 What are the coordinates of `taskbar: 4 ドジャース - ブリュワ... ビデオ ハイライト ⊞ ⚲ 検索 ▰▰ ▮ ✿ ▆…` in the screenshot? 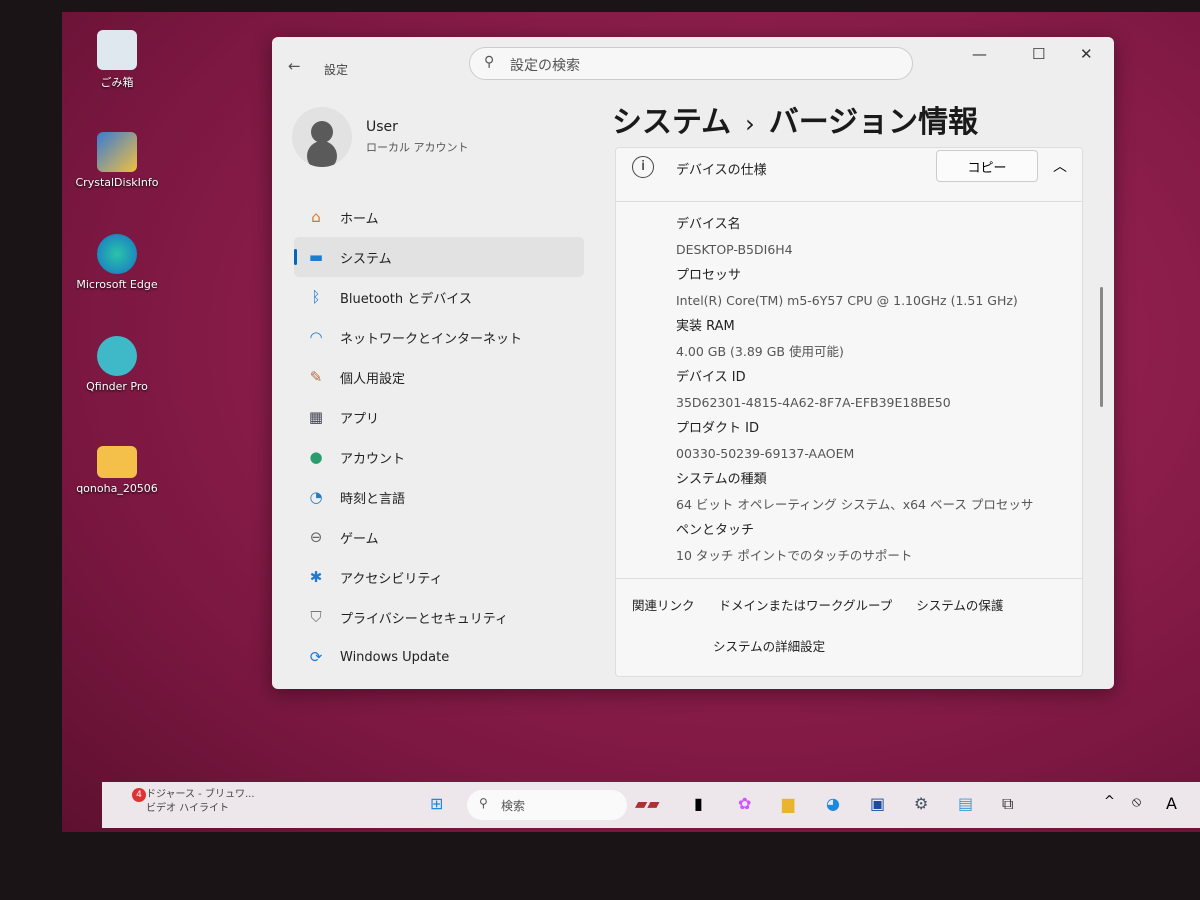 It's located at (651, 805).